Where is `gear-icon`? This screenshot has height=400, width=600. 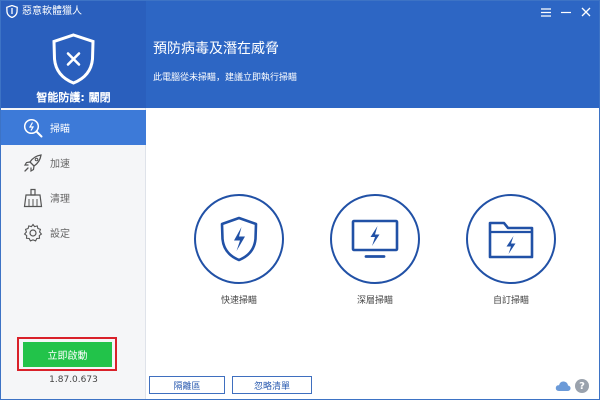
gear-icon is located at coordinates (33, 233).